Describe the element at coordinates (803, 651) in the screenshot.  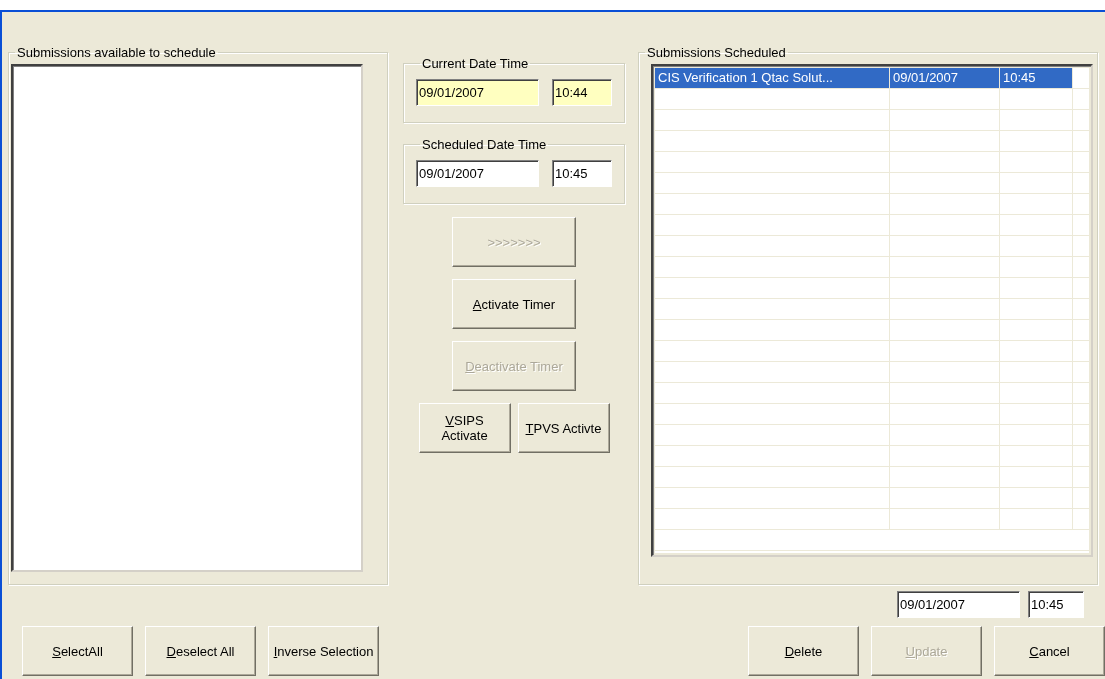
I see `button: Delete` at that location.